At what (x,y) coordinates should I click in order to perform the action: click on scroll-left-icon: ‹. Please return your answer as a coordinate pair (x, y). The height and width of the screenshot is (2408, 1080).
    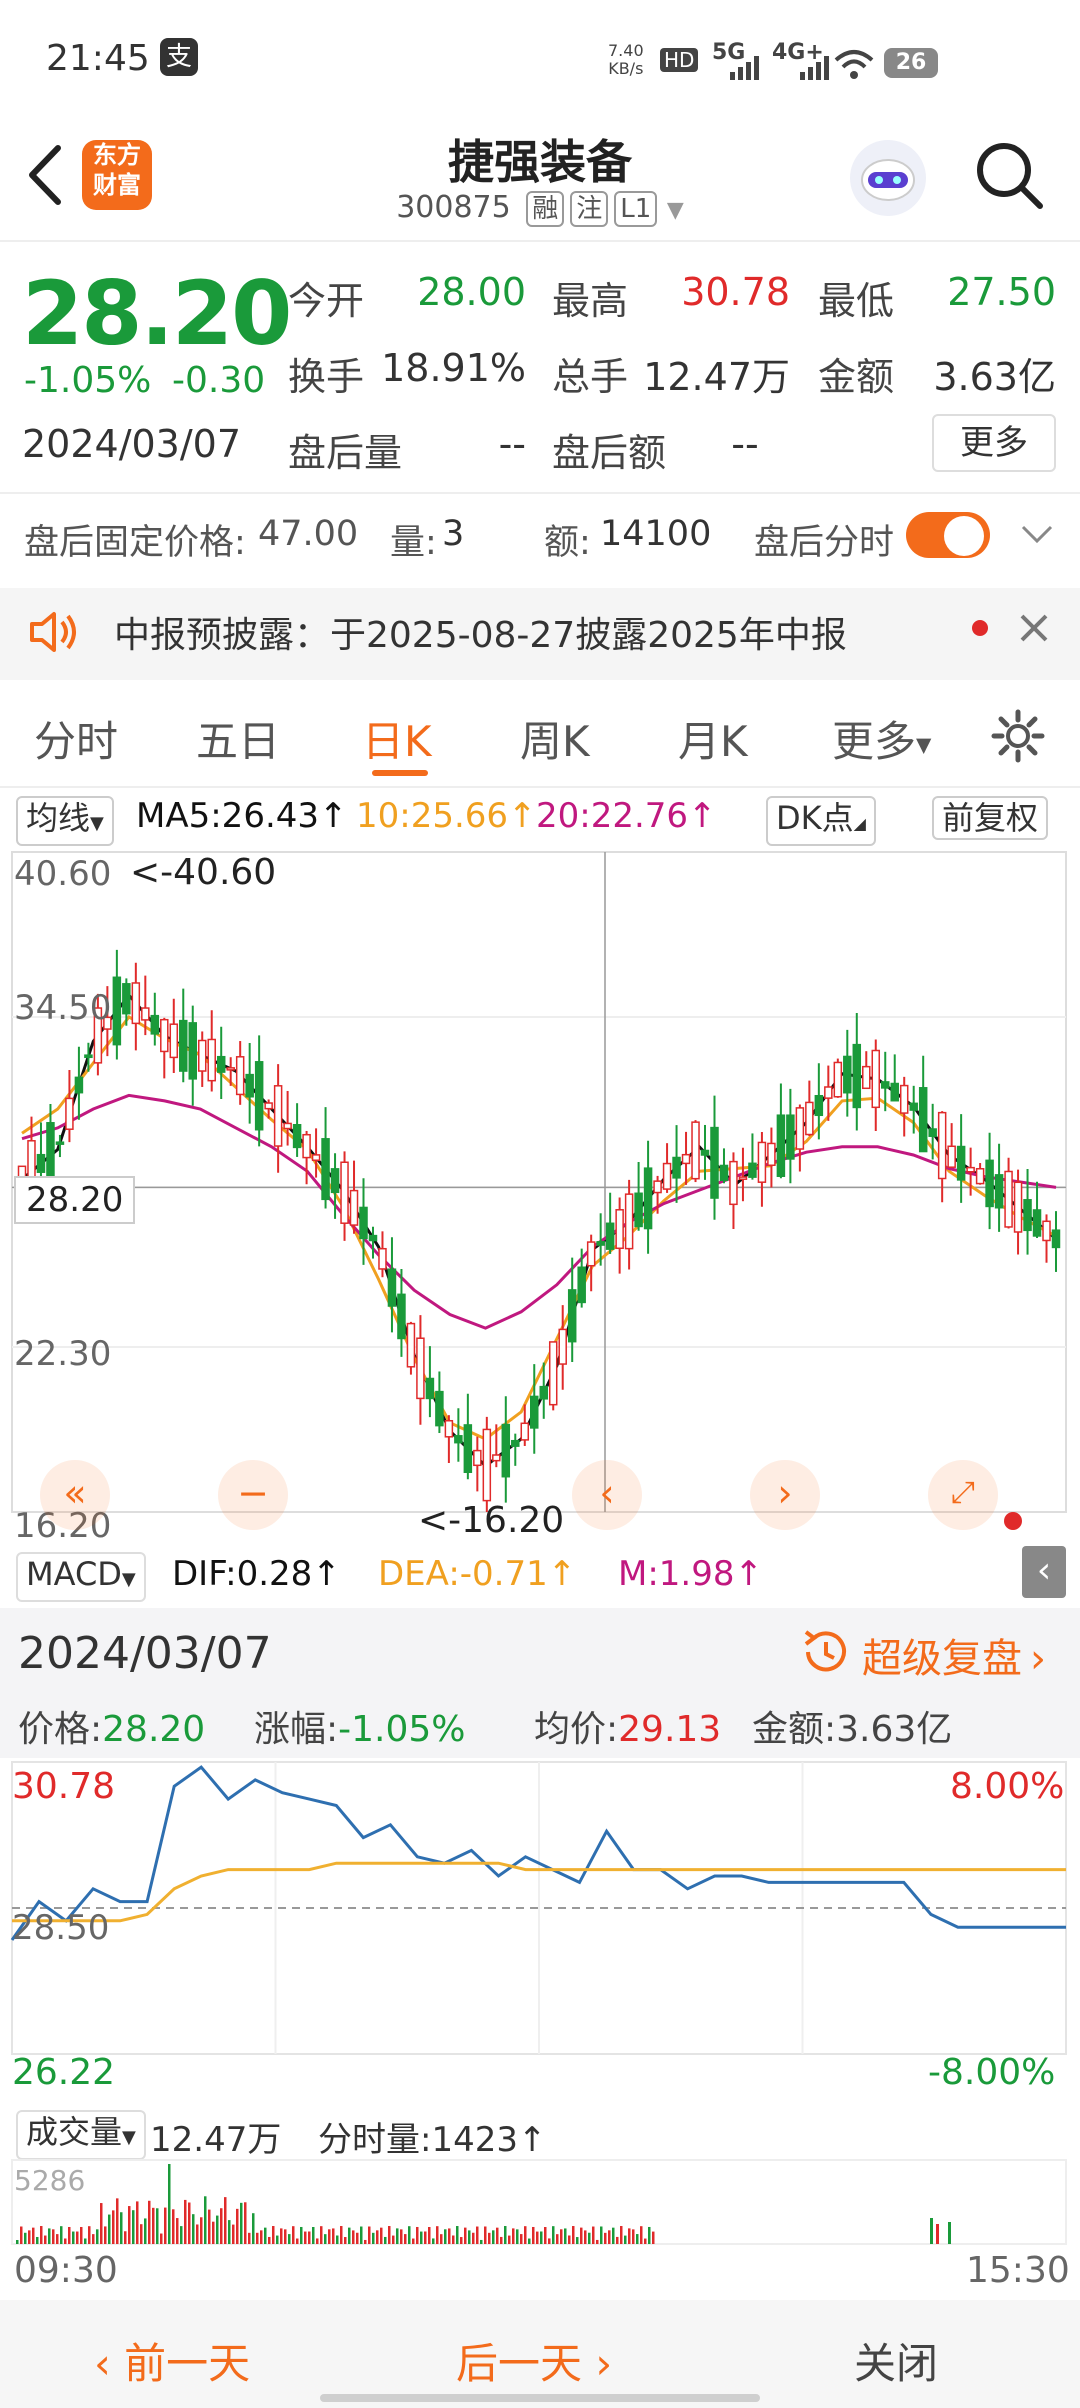
    Looking at the image, I should click on (607, 1495).